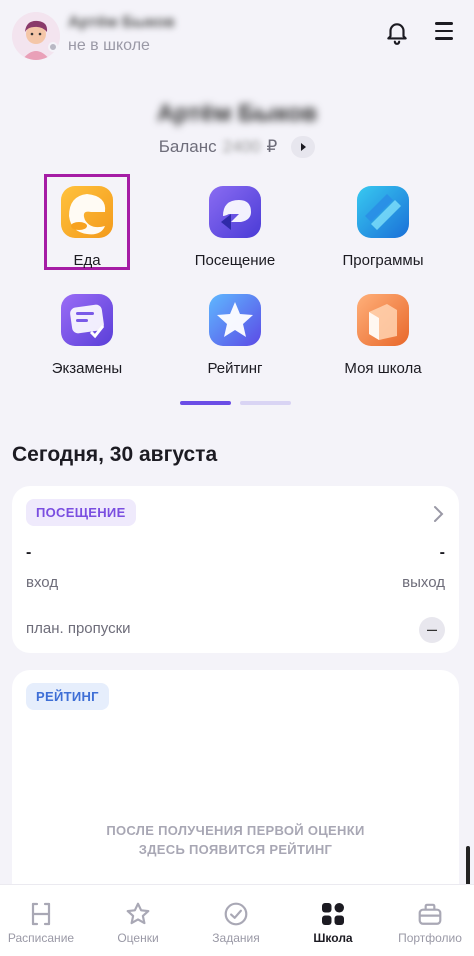 The height and width of the screenshot is (956, 474). What do you see at coordinates (383, 260) in the screenshot?
I see `tile-label: Программы` at bounding box center [383, 260].